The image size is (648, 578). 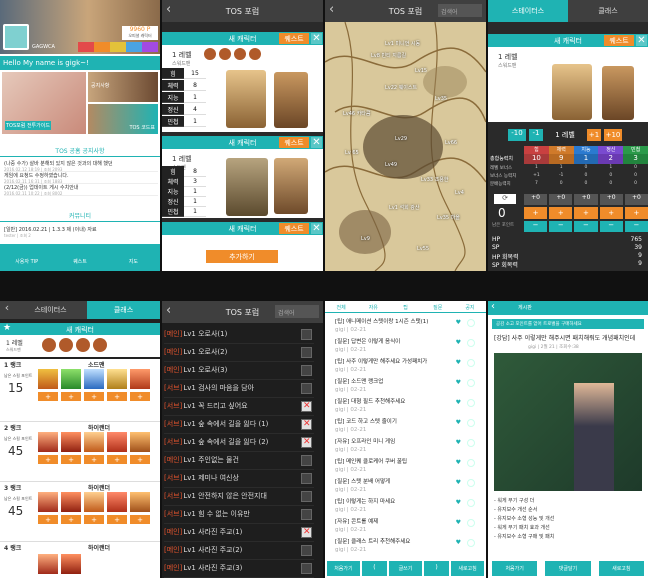 What do you see at coordinates (123, 87) in the screenshot?
I see `banner-right-top: 공지사항` at bounding box center [123, 87].